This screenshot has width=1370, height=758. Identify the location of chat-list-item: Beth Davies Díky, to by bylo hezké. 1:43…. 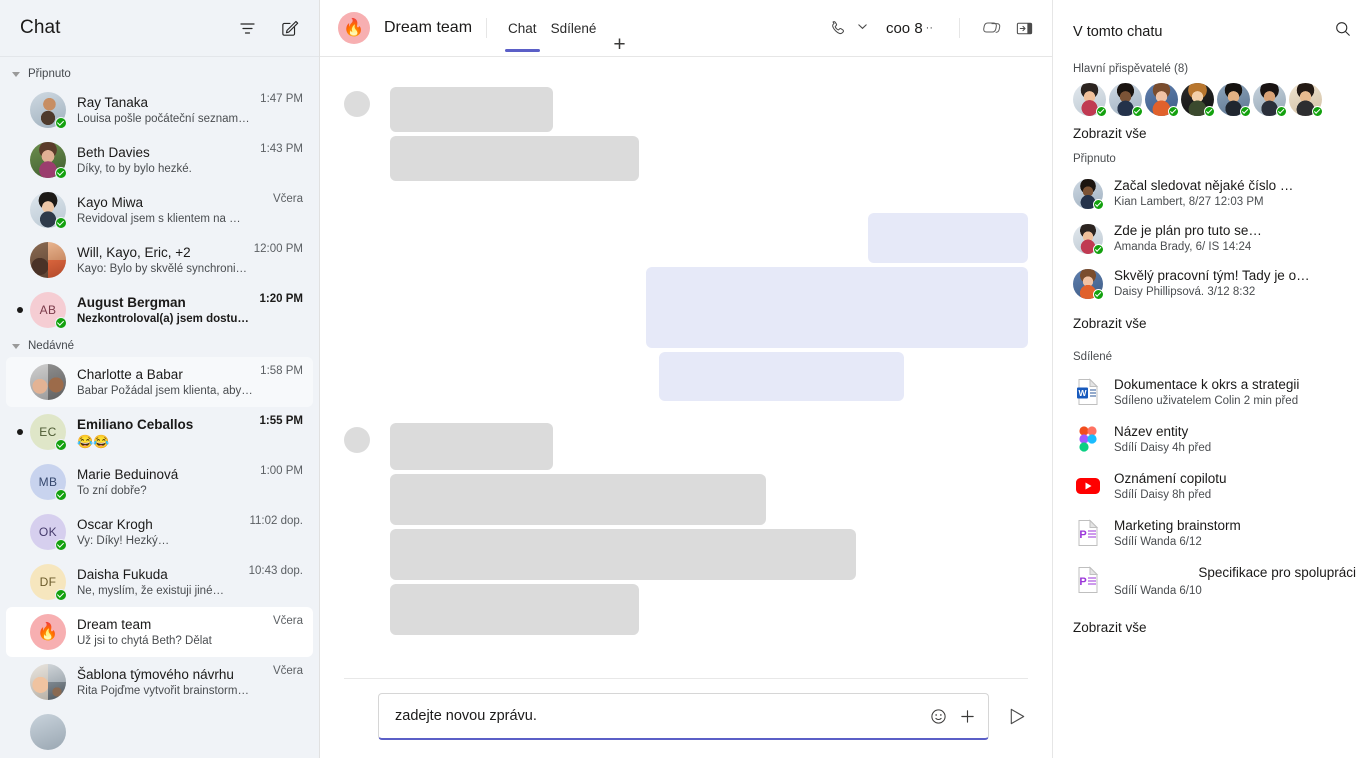
(159, 160).